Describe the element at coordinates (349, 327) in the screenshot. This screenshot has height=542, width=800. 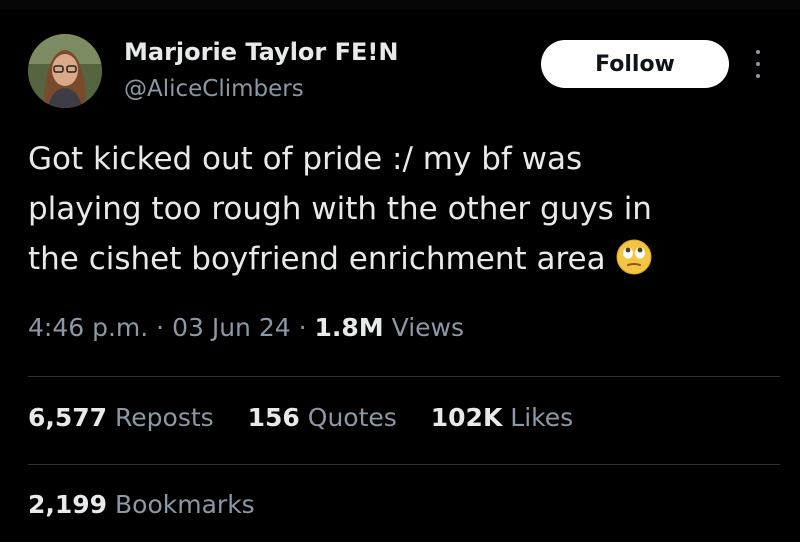
I see `views-count: 1.8M` at that location.